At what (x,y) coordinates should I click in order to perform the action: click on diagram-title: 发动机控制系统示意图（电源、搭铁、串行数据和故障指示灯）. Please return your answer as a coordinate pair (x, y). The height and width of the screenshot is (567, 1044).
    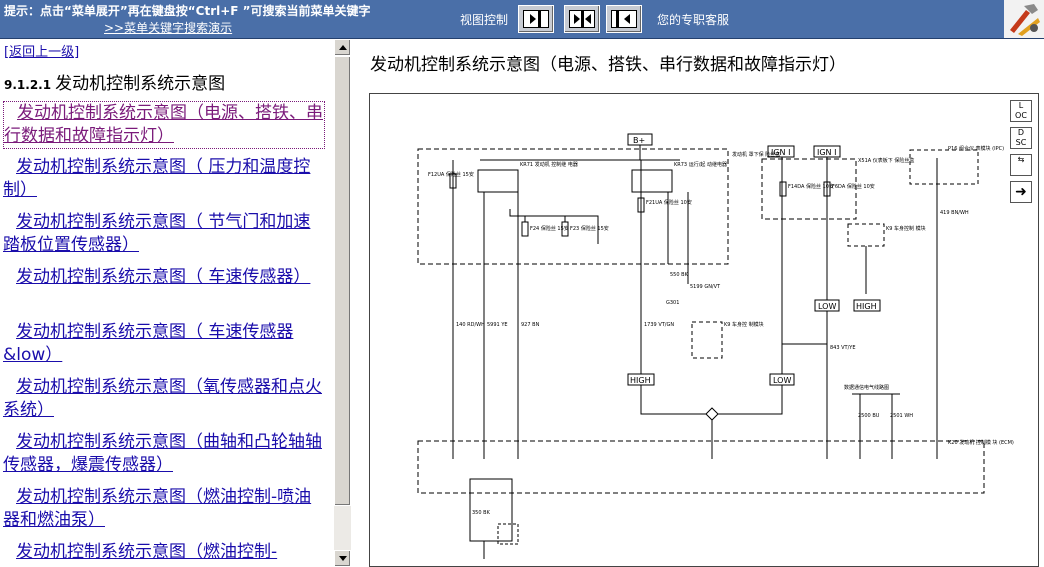
    Looking at the image, I should click on (608, 65).